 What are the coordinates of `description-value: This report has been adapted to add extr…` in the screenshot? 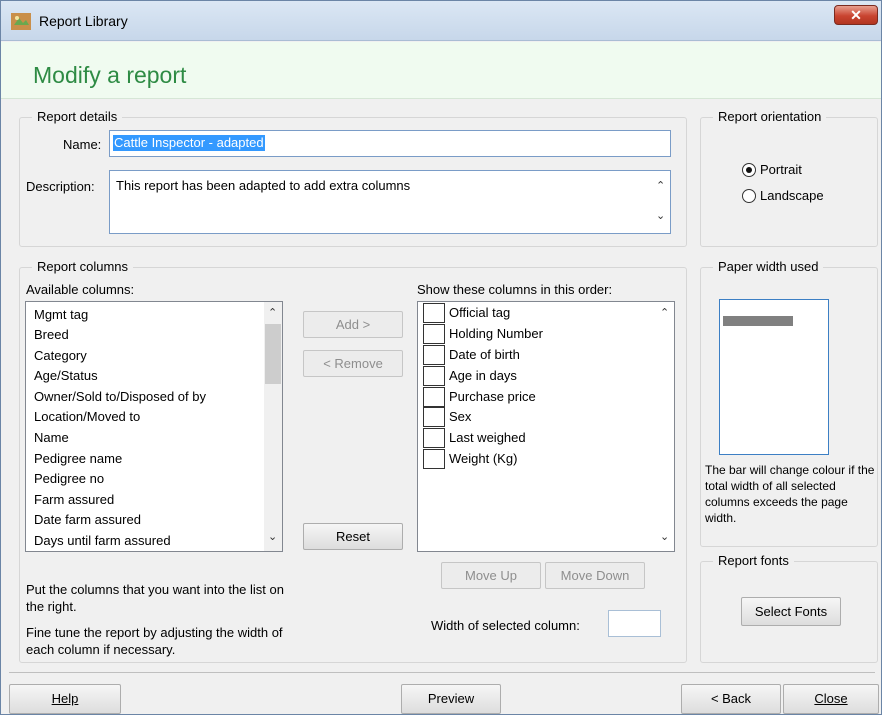 It's located at (263, 185).